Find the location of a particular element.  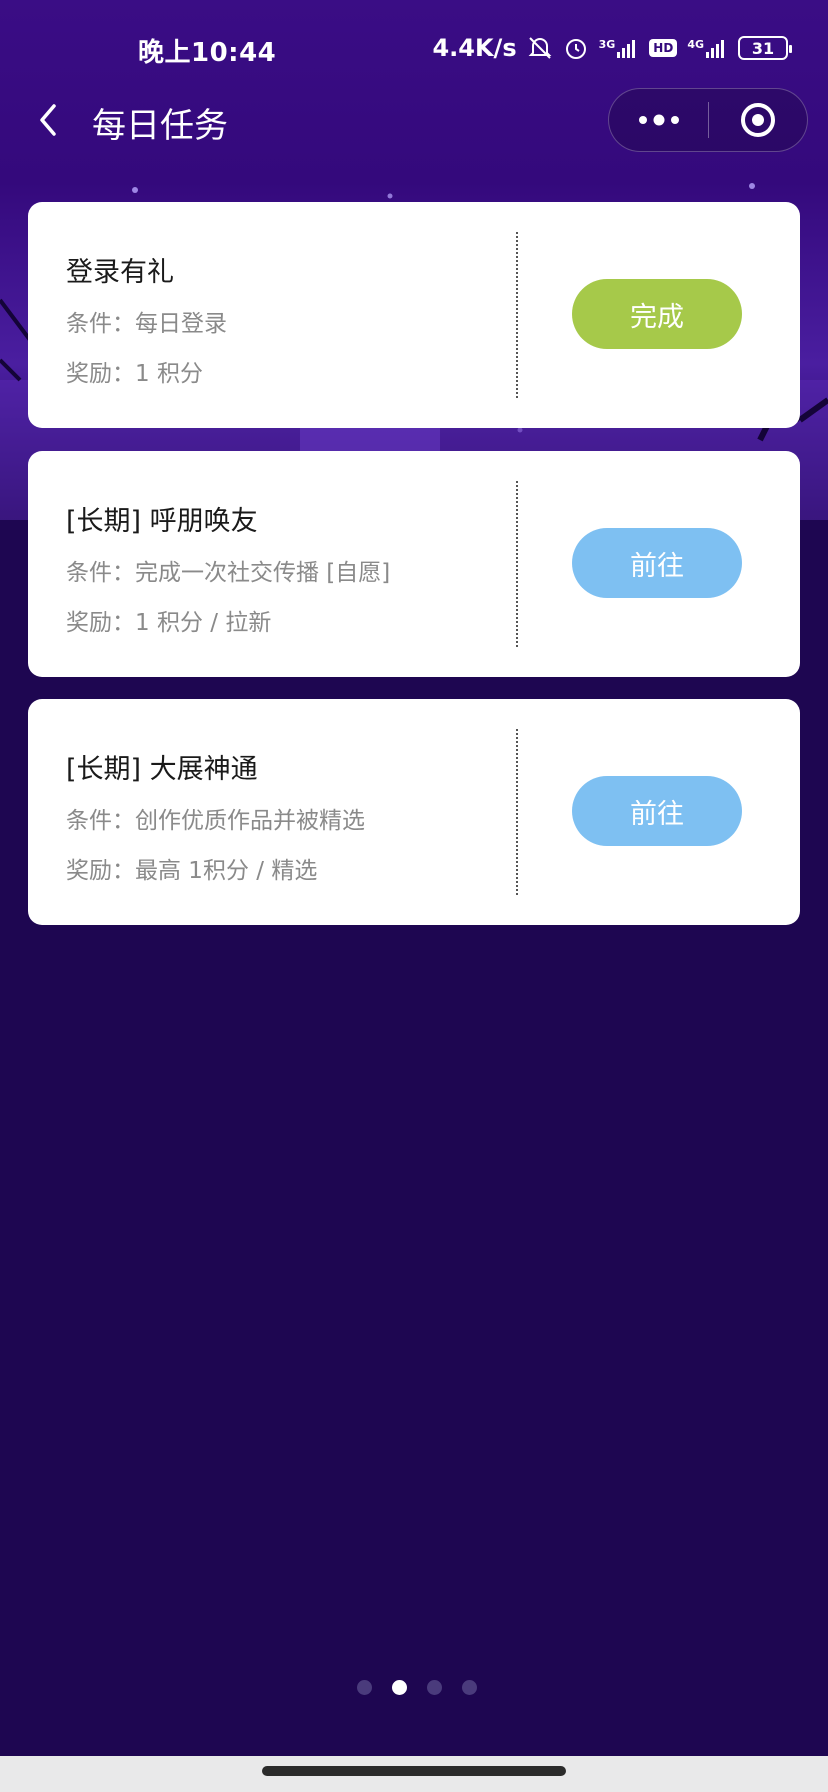

nav-bar: 每日任务 is located at coordinates (414, 120).